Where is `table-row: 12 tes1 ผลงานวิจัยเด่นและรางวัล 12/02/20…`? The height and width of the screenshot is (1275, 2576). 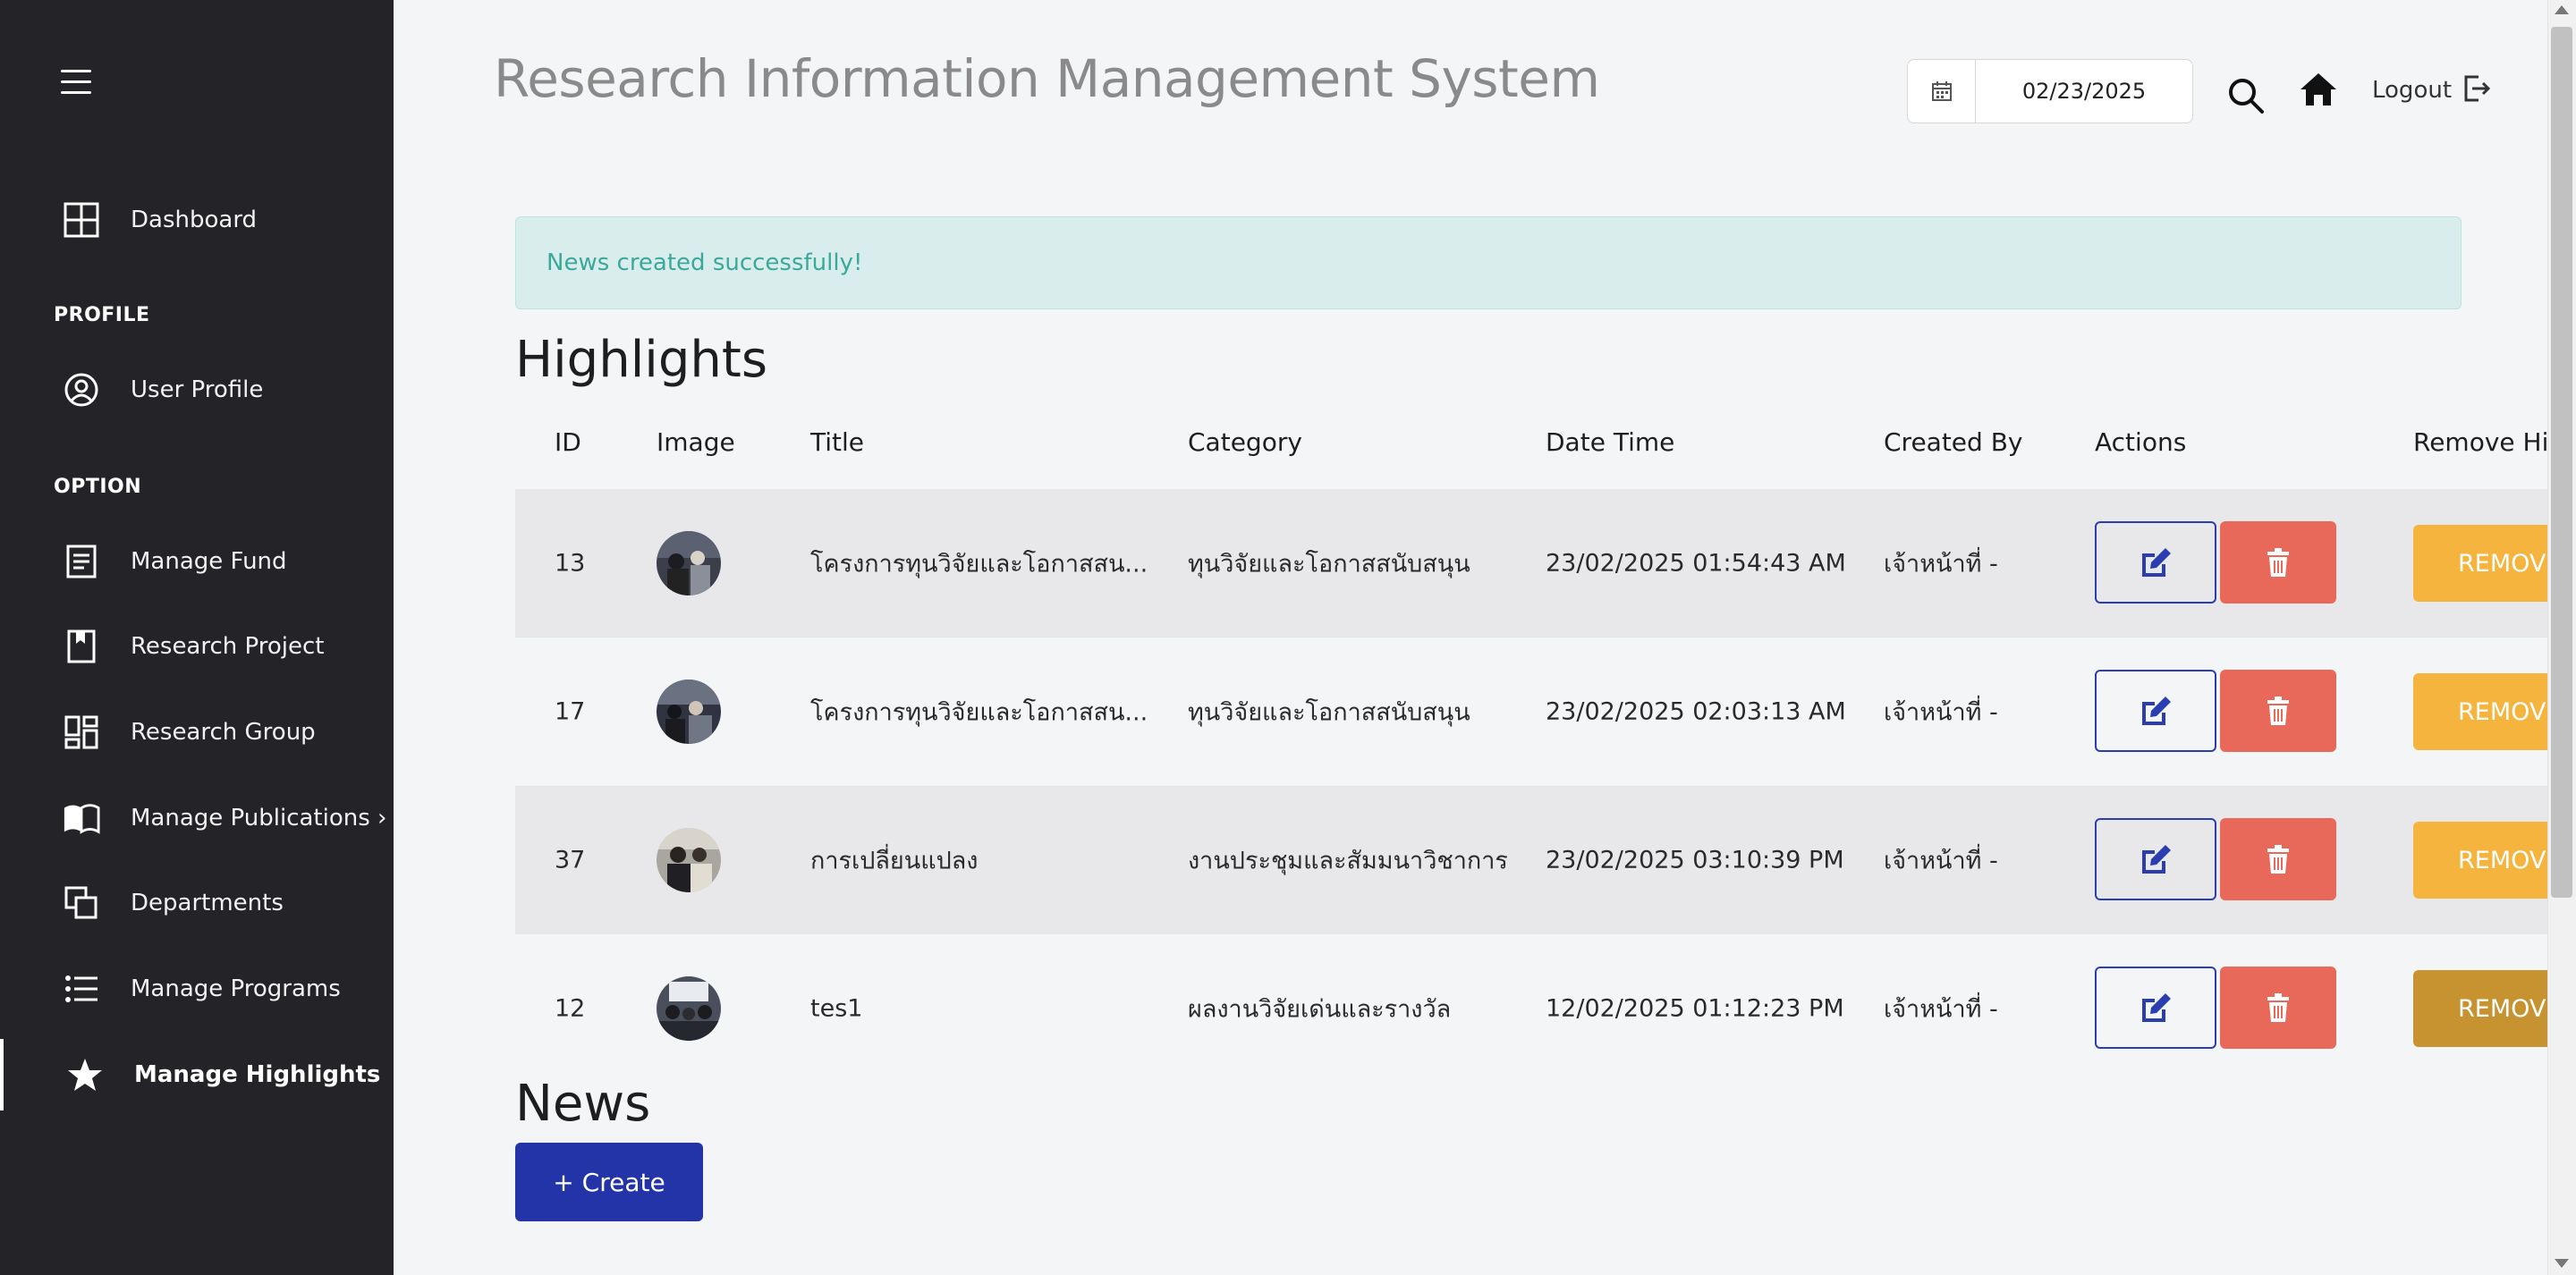
table-row: 12 tes1 ผลงานวิจัยเด่นและรางวัล 12/02/20… is located at coordinates (1540, 1009).